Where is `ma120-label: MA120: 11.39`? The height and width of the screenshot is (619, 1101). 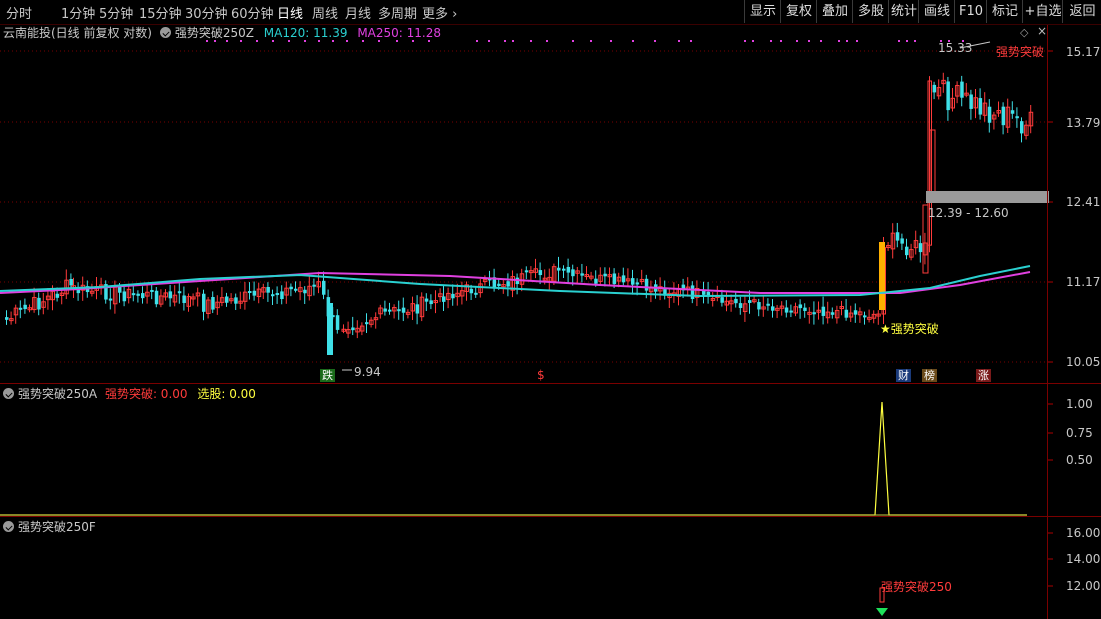 ma120-label: MA120: 11.39 is located at coordinates (305, 33).